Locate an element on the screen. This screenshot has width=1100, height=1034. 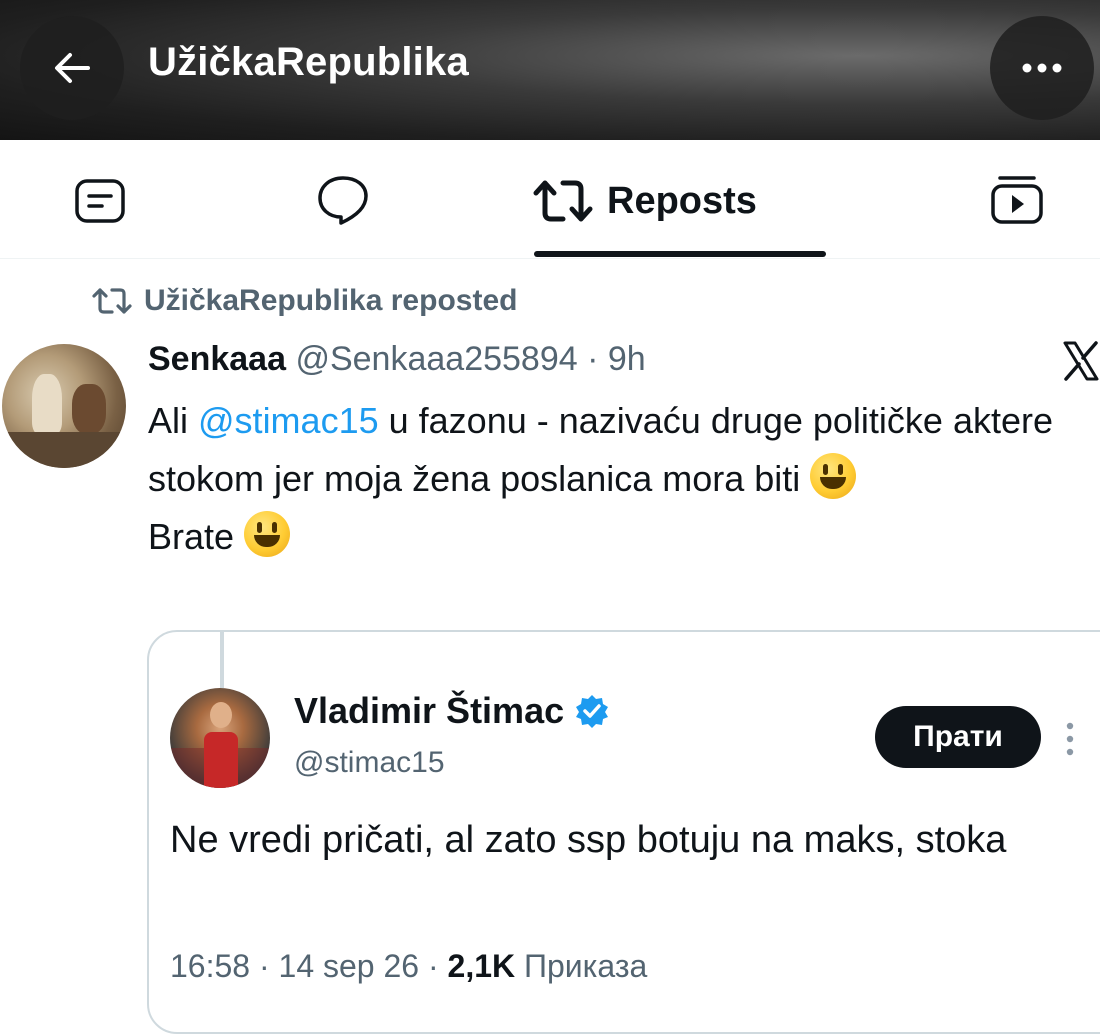
thread-connector is located at coordinates (222, 659).